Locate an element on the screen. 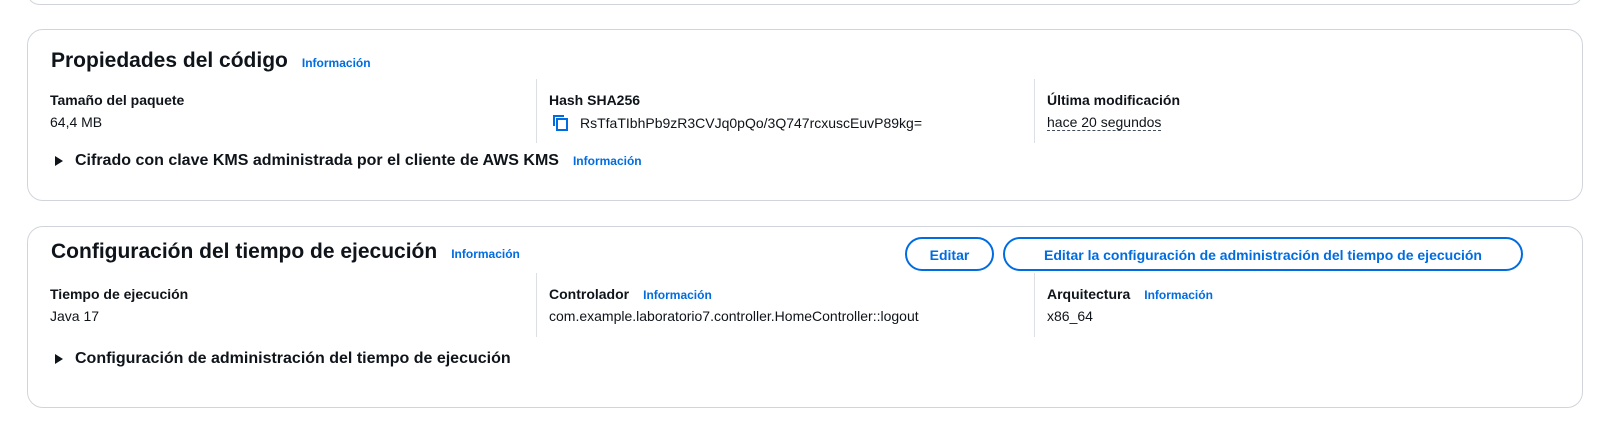 The height and width of the screenshot is (426, 1600). copy-icon is located at coordinates (561, 123).